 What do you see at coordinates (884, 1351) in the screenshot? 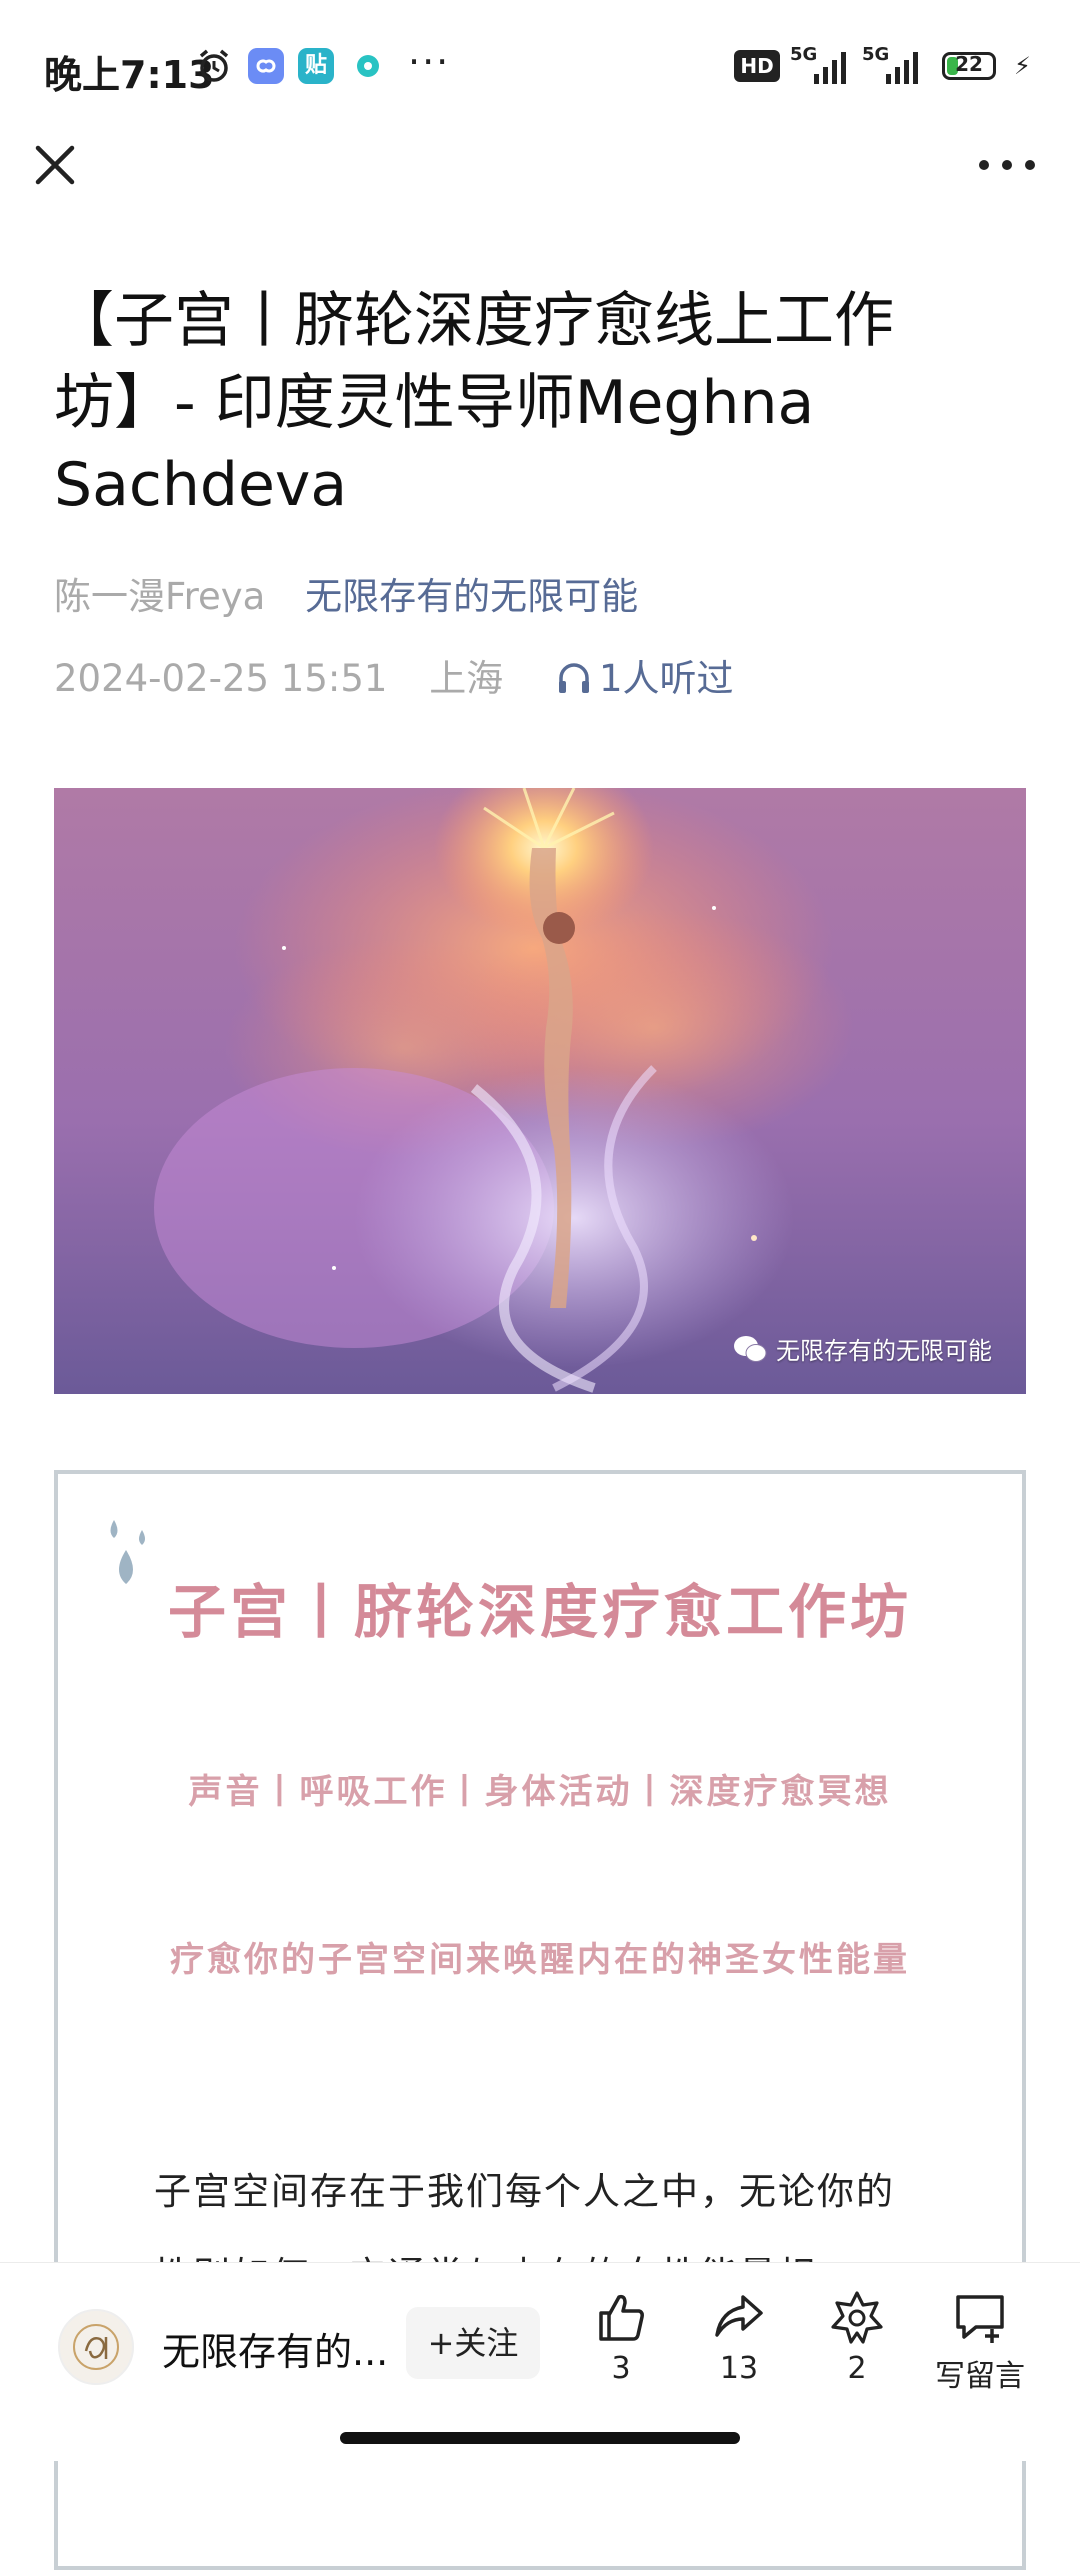
I see `watermark-text: 无限存有的无限可能` at bounding box center [884, 1351].